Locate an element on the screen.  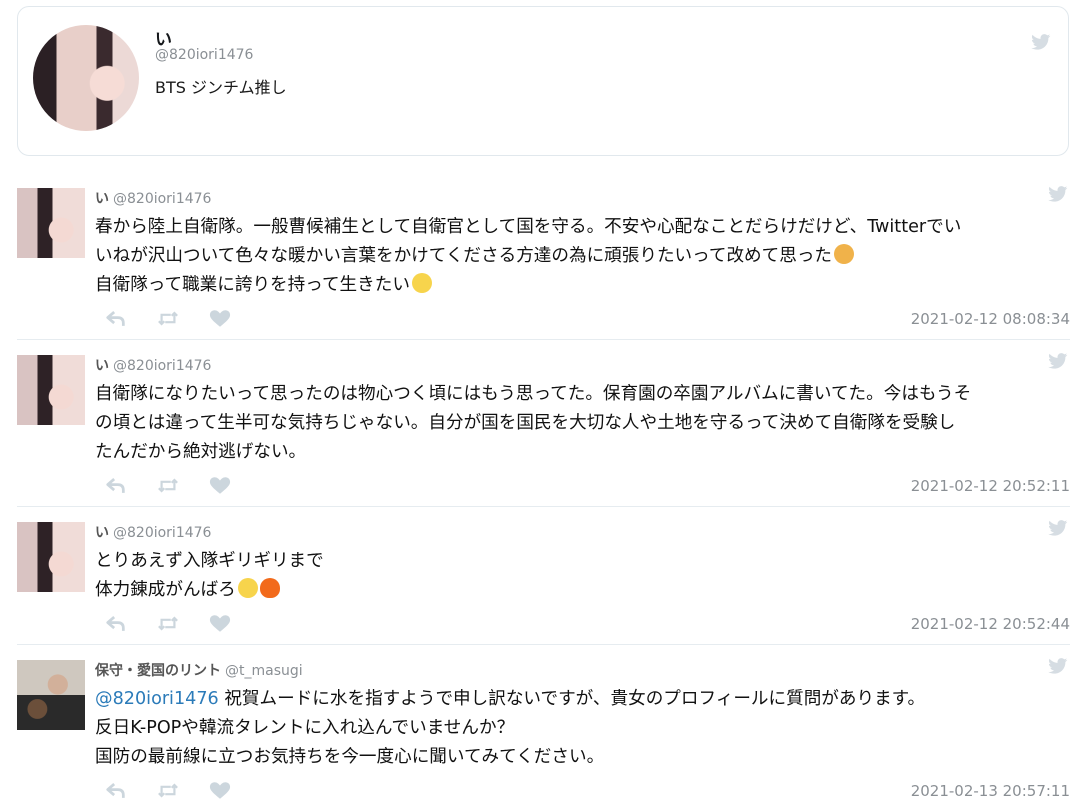
fire-emoji-icon is located at coordinates (269, 588).